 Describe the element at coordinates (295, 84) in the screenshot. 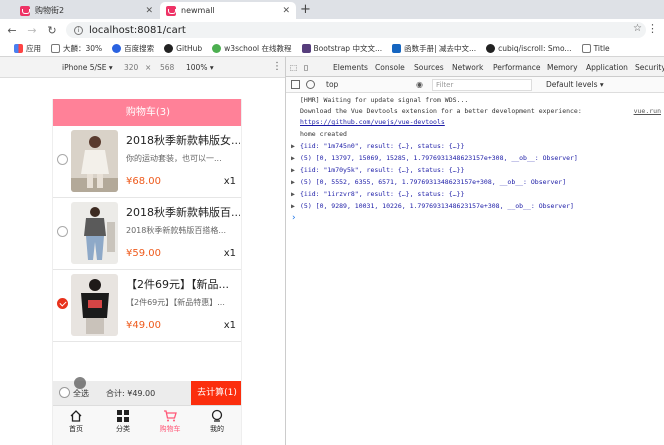

I see `sidebar-toggle-icon` at that location.